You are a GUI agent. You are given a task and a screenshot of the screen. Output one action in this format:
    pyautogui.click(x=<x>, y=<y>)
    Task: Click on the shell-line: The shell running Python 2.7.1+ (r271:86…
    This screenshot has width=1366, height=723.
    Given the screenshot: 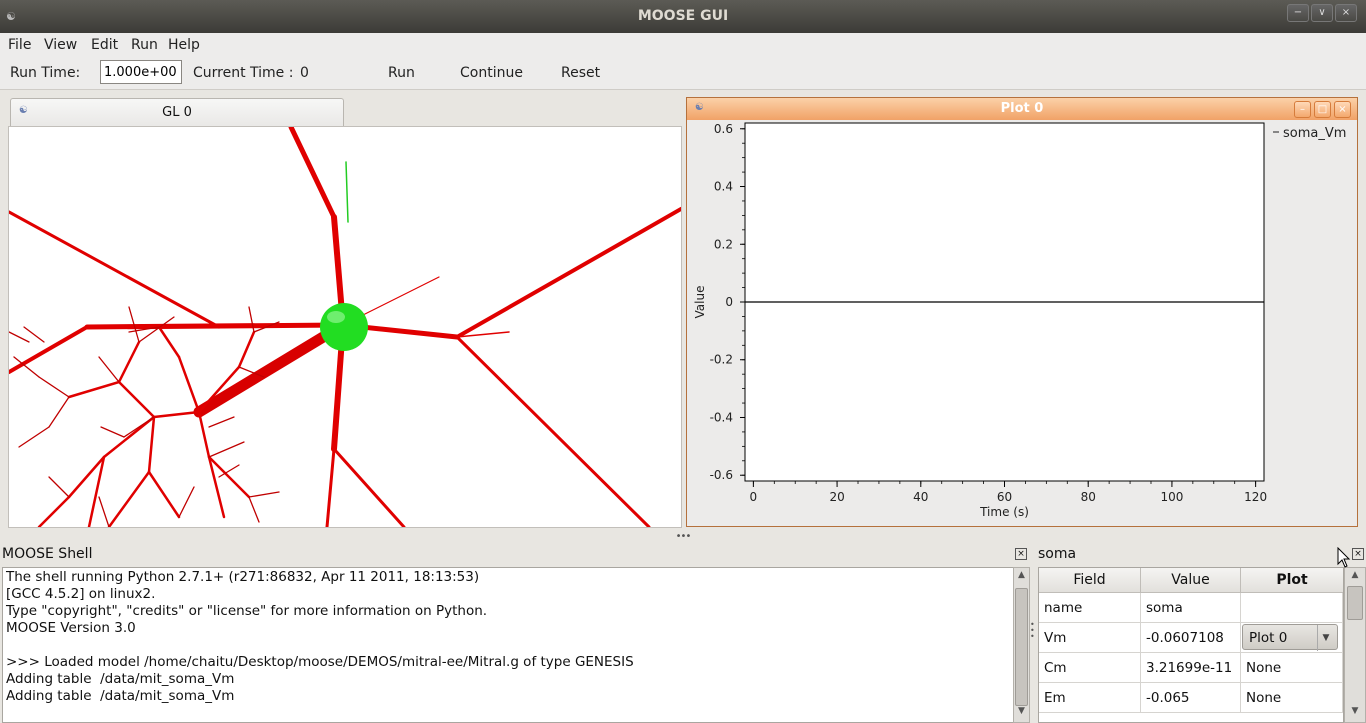 What is the action you would take?
    pyautogui.click(x=243, y=577)
    